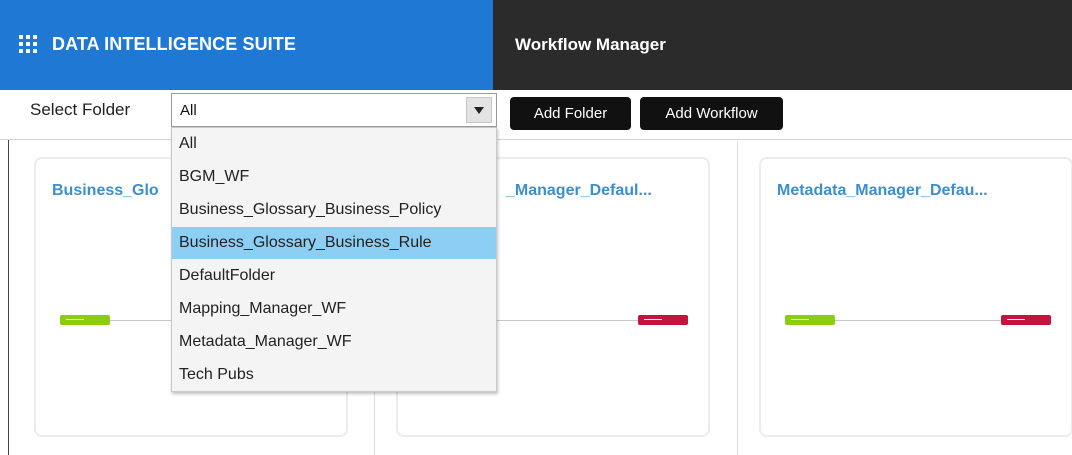 Image resolution: width=1072 pixels, height=455 pixels. Describe the element at coordinates (334, 110) in the screenshot. I see `folder-select: All` at that location.